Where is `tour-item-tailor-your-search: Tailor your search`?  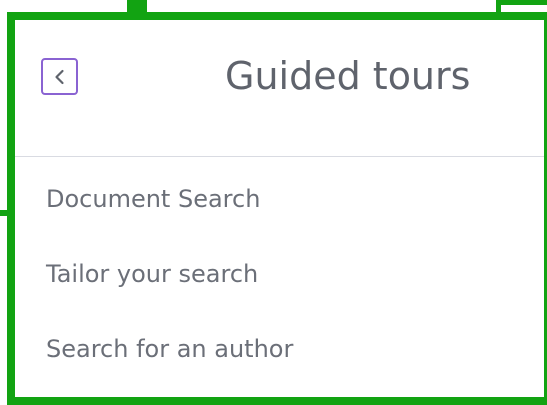 tour-item-tailor-your-search: Tailor your search is located at coordinates (152, 274).